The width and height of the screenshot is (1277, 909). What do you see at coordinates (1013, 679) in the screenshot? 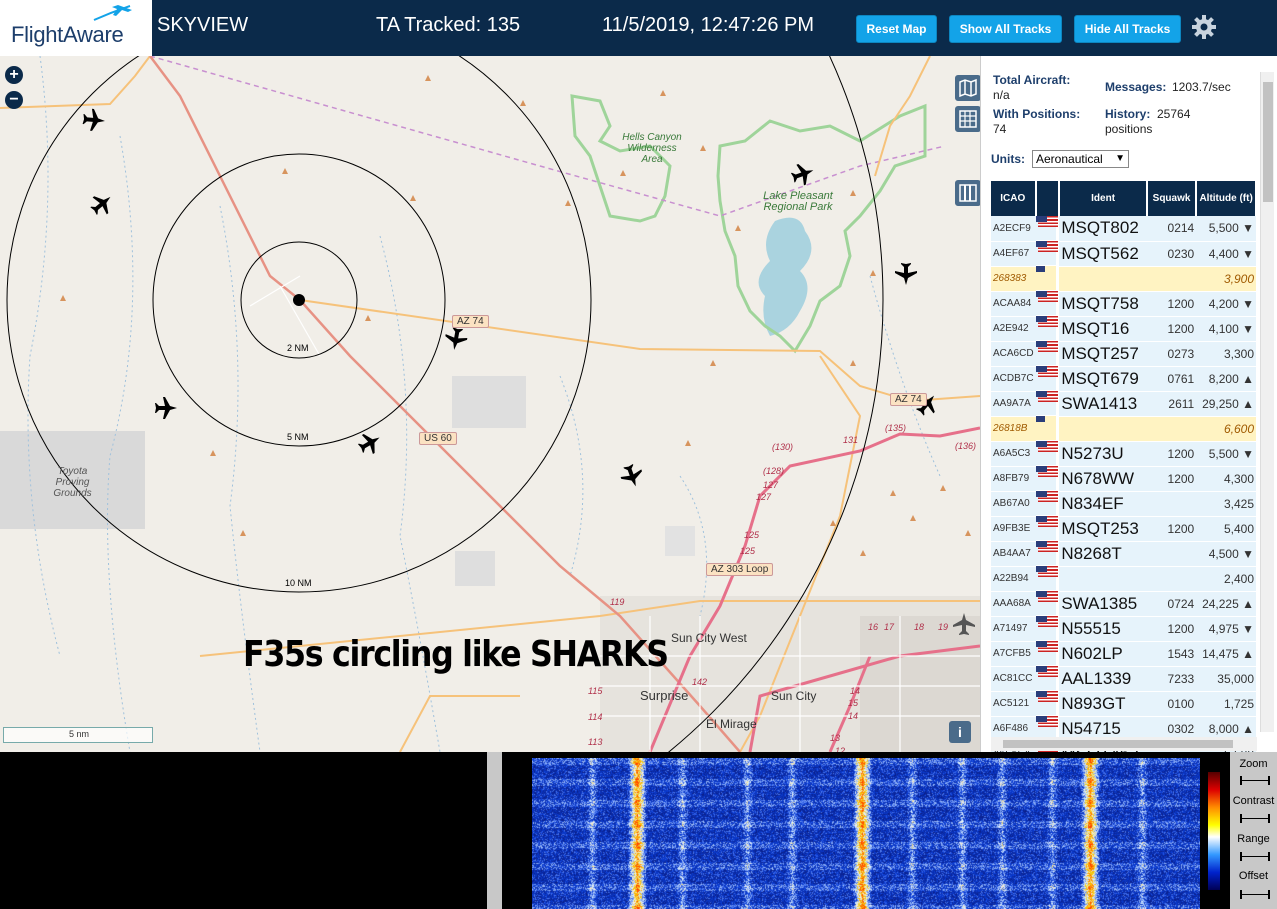
I see `icao-cell: AC81CC` at bounding box center [1013, 679].